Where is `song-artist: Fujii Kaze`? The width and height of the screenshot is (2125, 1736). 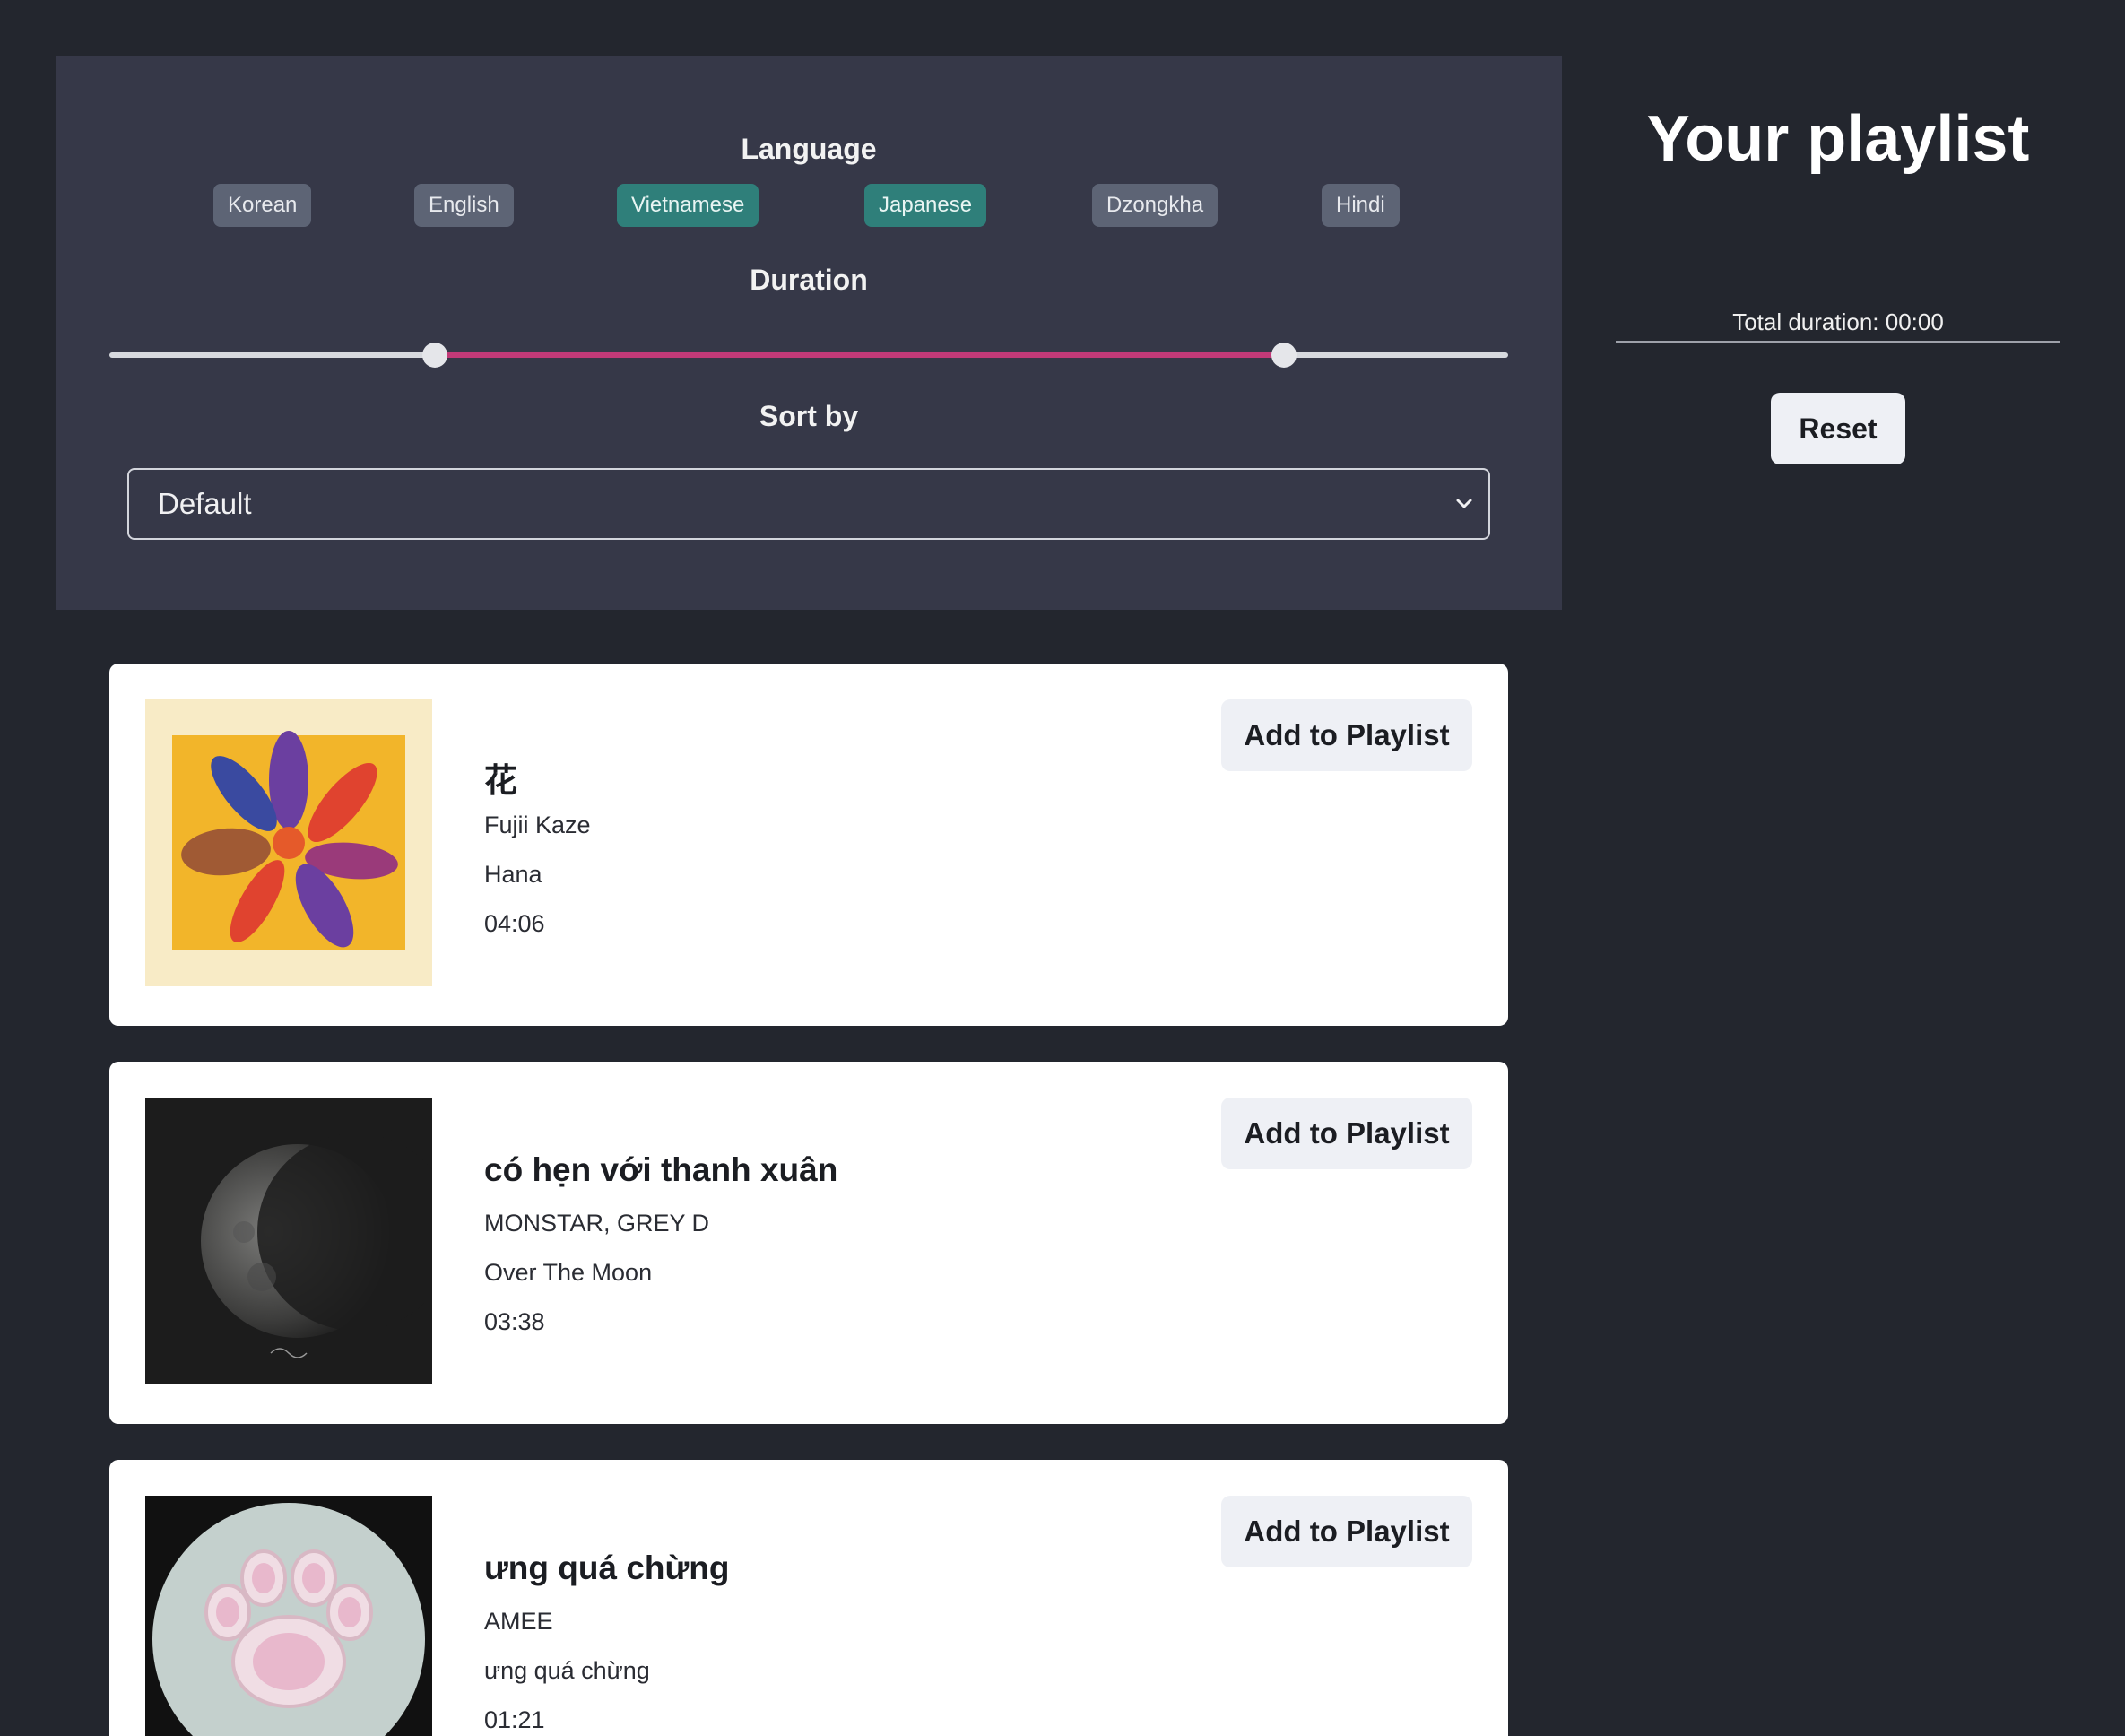
song-artist: Fujii Kaze is located at coordinates (537, 825).